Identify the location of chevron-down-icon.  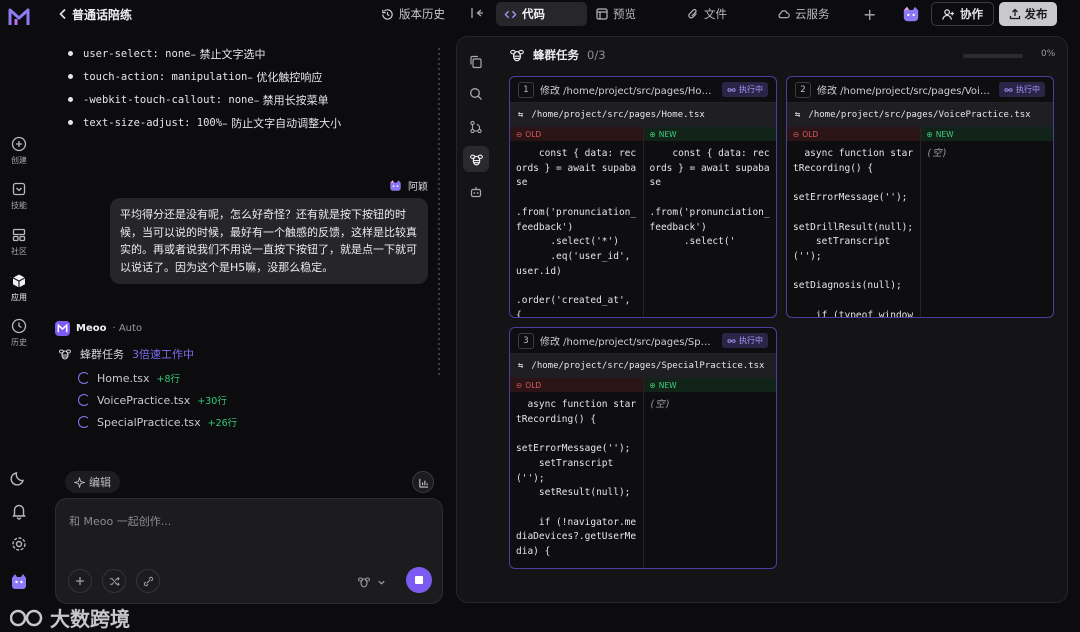
(381, 582).